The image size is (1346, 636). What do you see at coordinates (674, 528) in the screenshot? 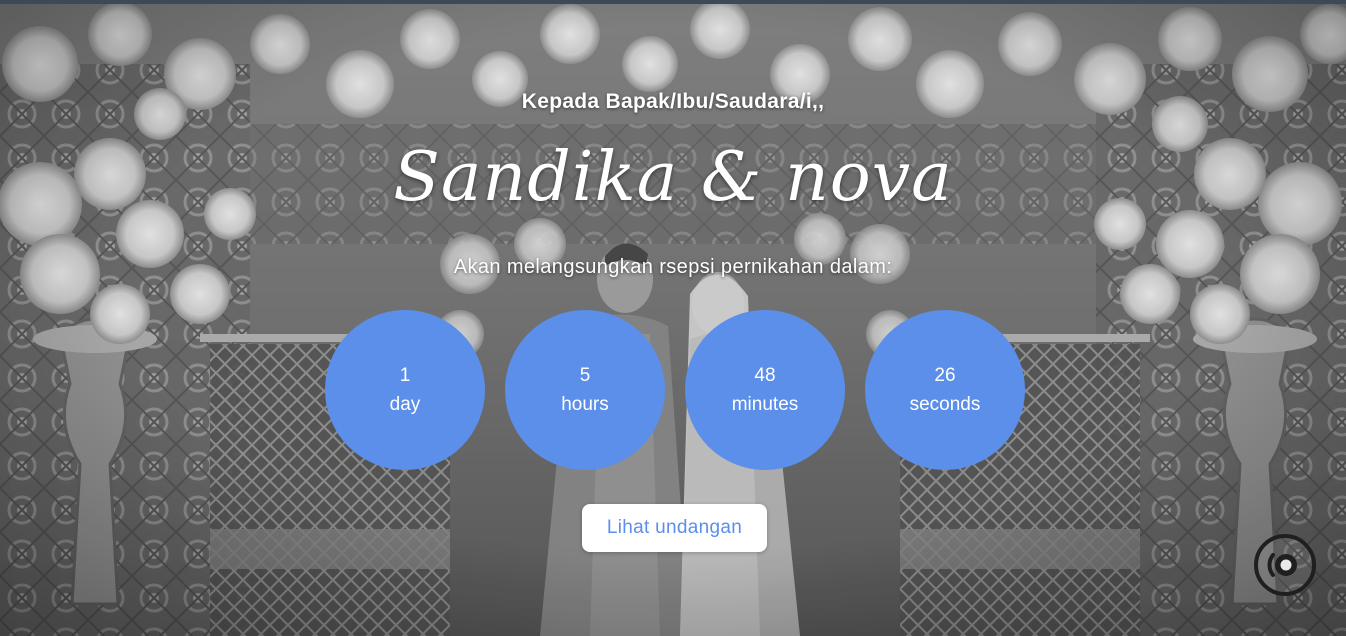
I see `view-invitation-button: Lihat undangan` at bounding box center [674, 528].